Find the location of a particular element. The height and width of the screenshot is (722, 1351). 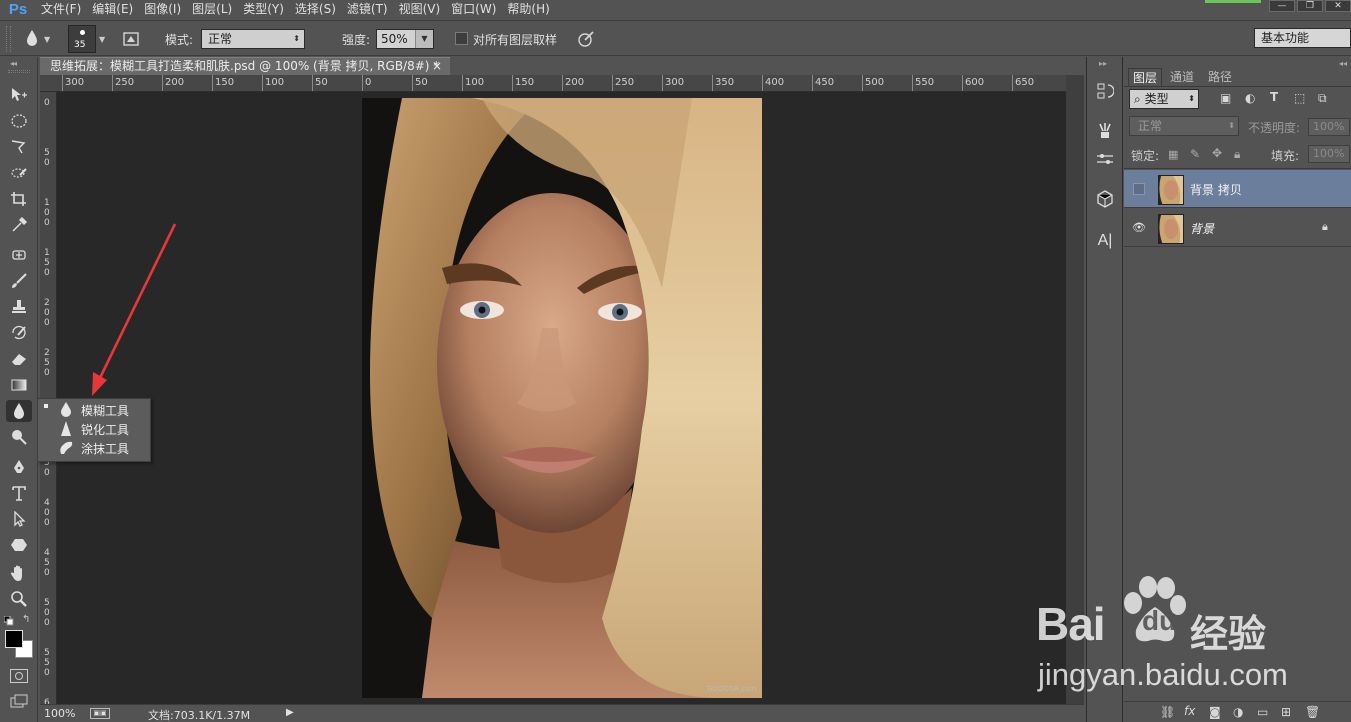

menu-select: 选择(S) is located at coordinates (316, 9).